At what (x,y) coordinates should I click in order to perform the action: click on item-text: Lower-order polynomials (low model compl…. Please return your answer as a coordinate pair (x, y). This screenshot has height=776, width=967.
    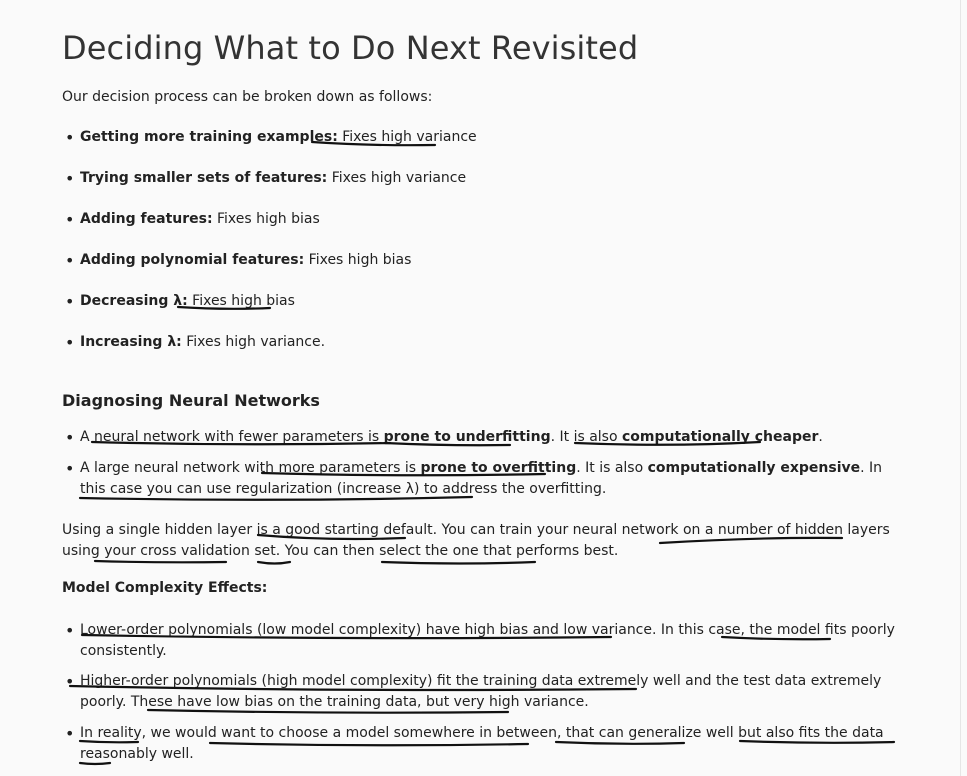
    Looking at the image, I should click on (487, 640).